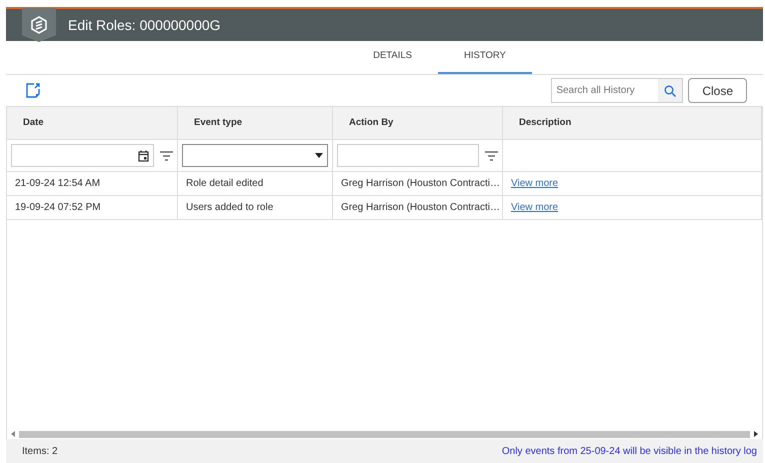  What do you see at coordinates (408, 155) in the screenshot?
I see `text-filter-field` at bounding box center [408, 155].